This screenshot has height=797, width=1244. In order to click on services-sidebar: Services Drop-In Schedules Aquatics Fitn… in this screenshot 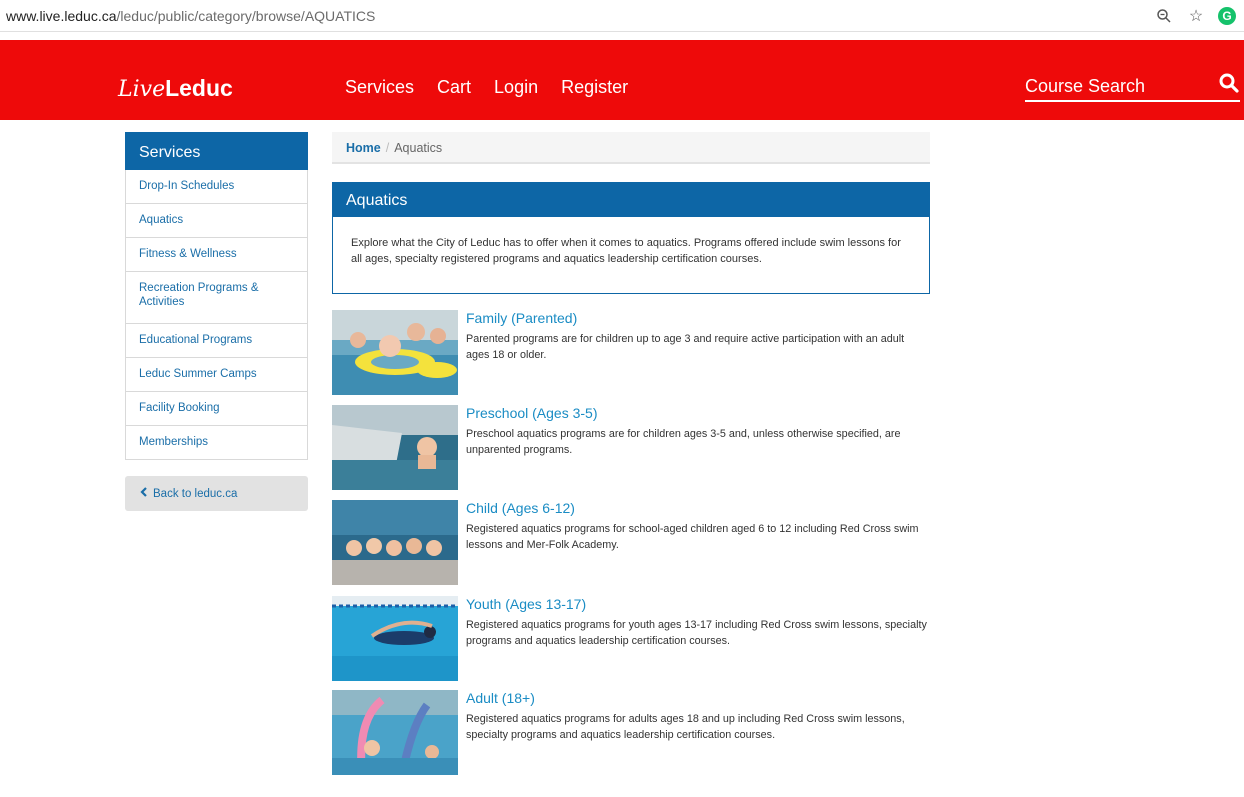, I will do `click(216, 321)`.